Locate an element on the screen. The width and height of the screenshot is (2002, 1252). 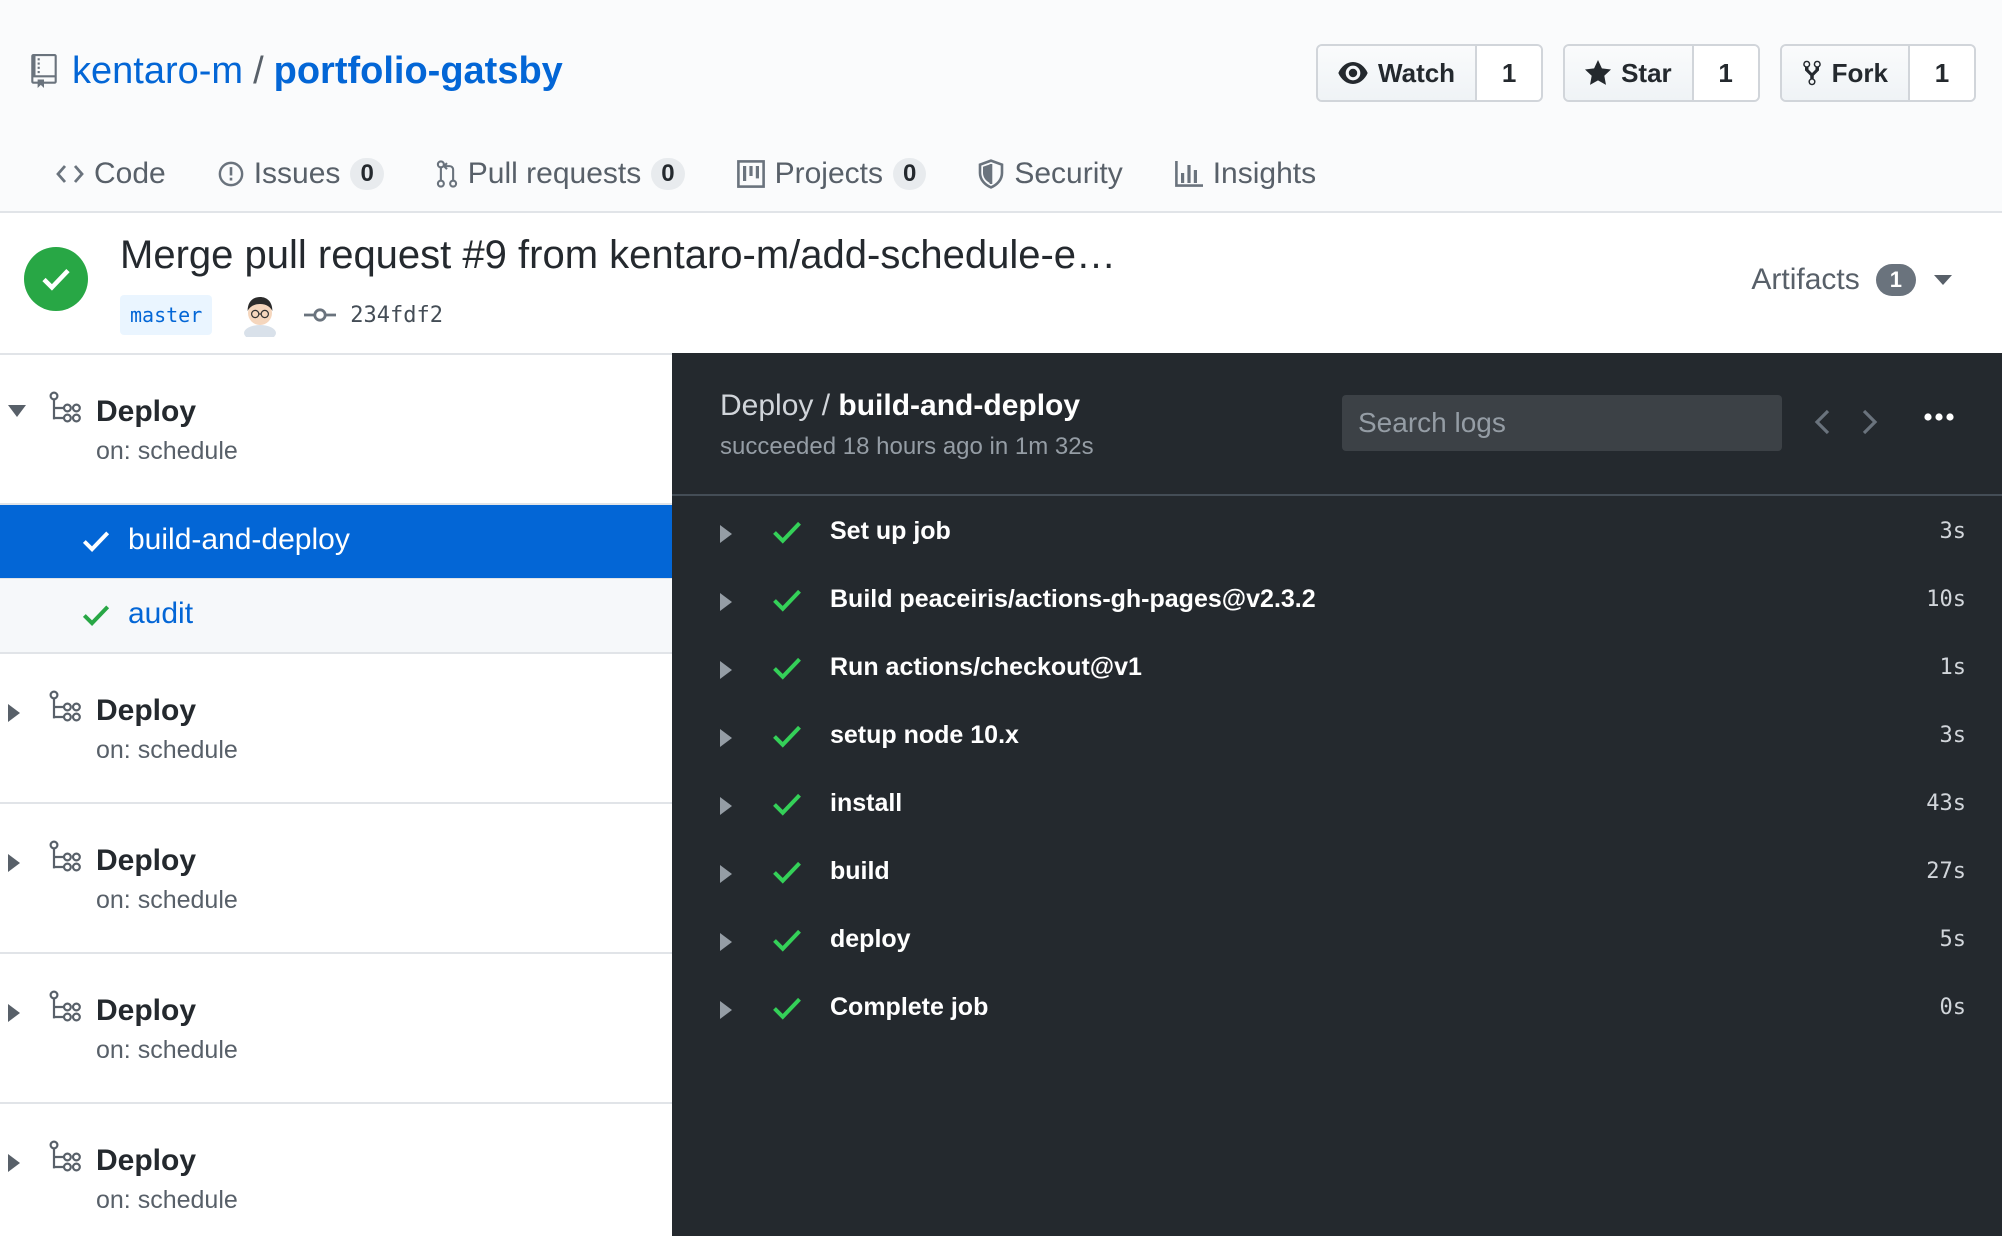
repo-title: kentaro-m / portfolio-gatsby is located at coordinates (296, 71).